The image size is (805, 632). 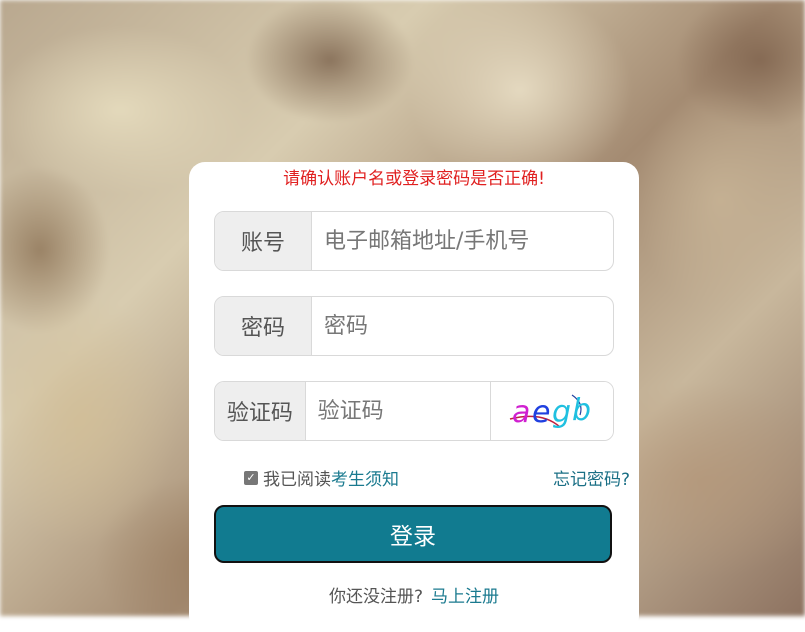 I want to click on svg-text: e, so click(x=541, y=412).